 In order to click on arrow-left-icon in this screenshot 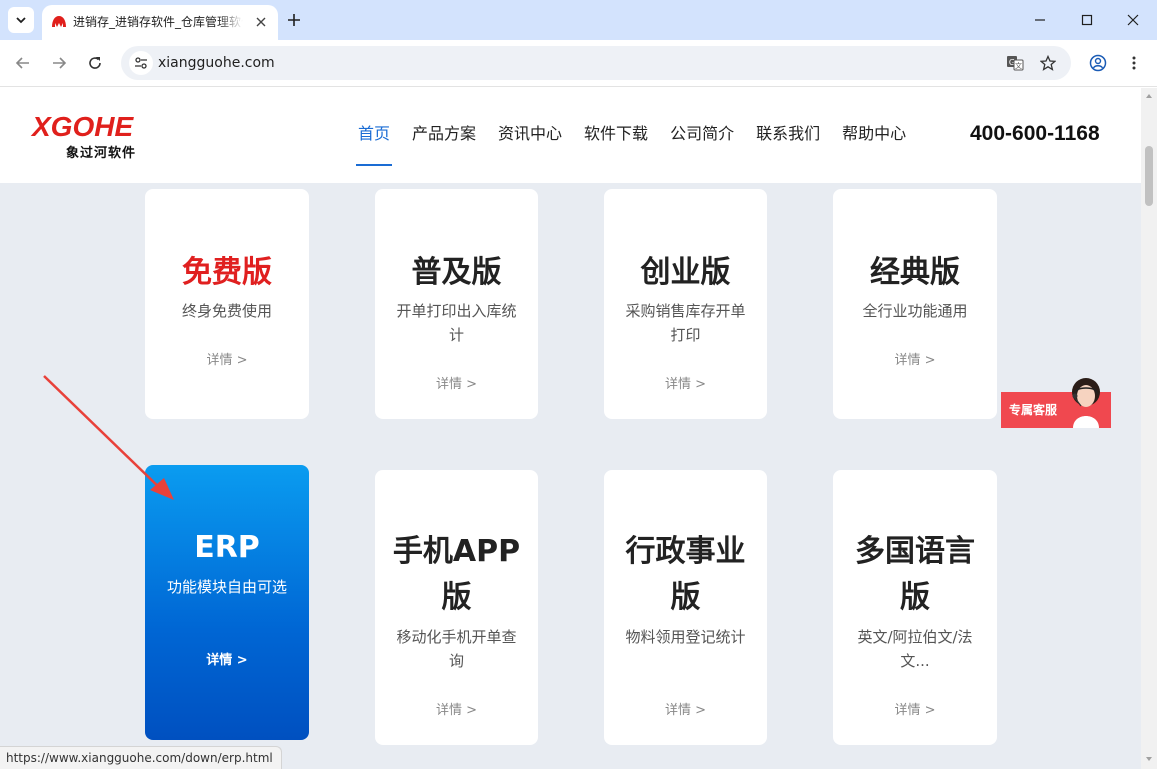, I will do `click(22, 63)`.